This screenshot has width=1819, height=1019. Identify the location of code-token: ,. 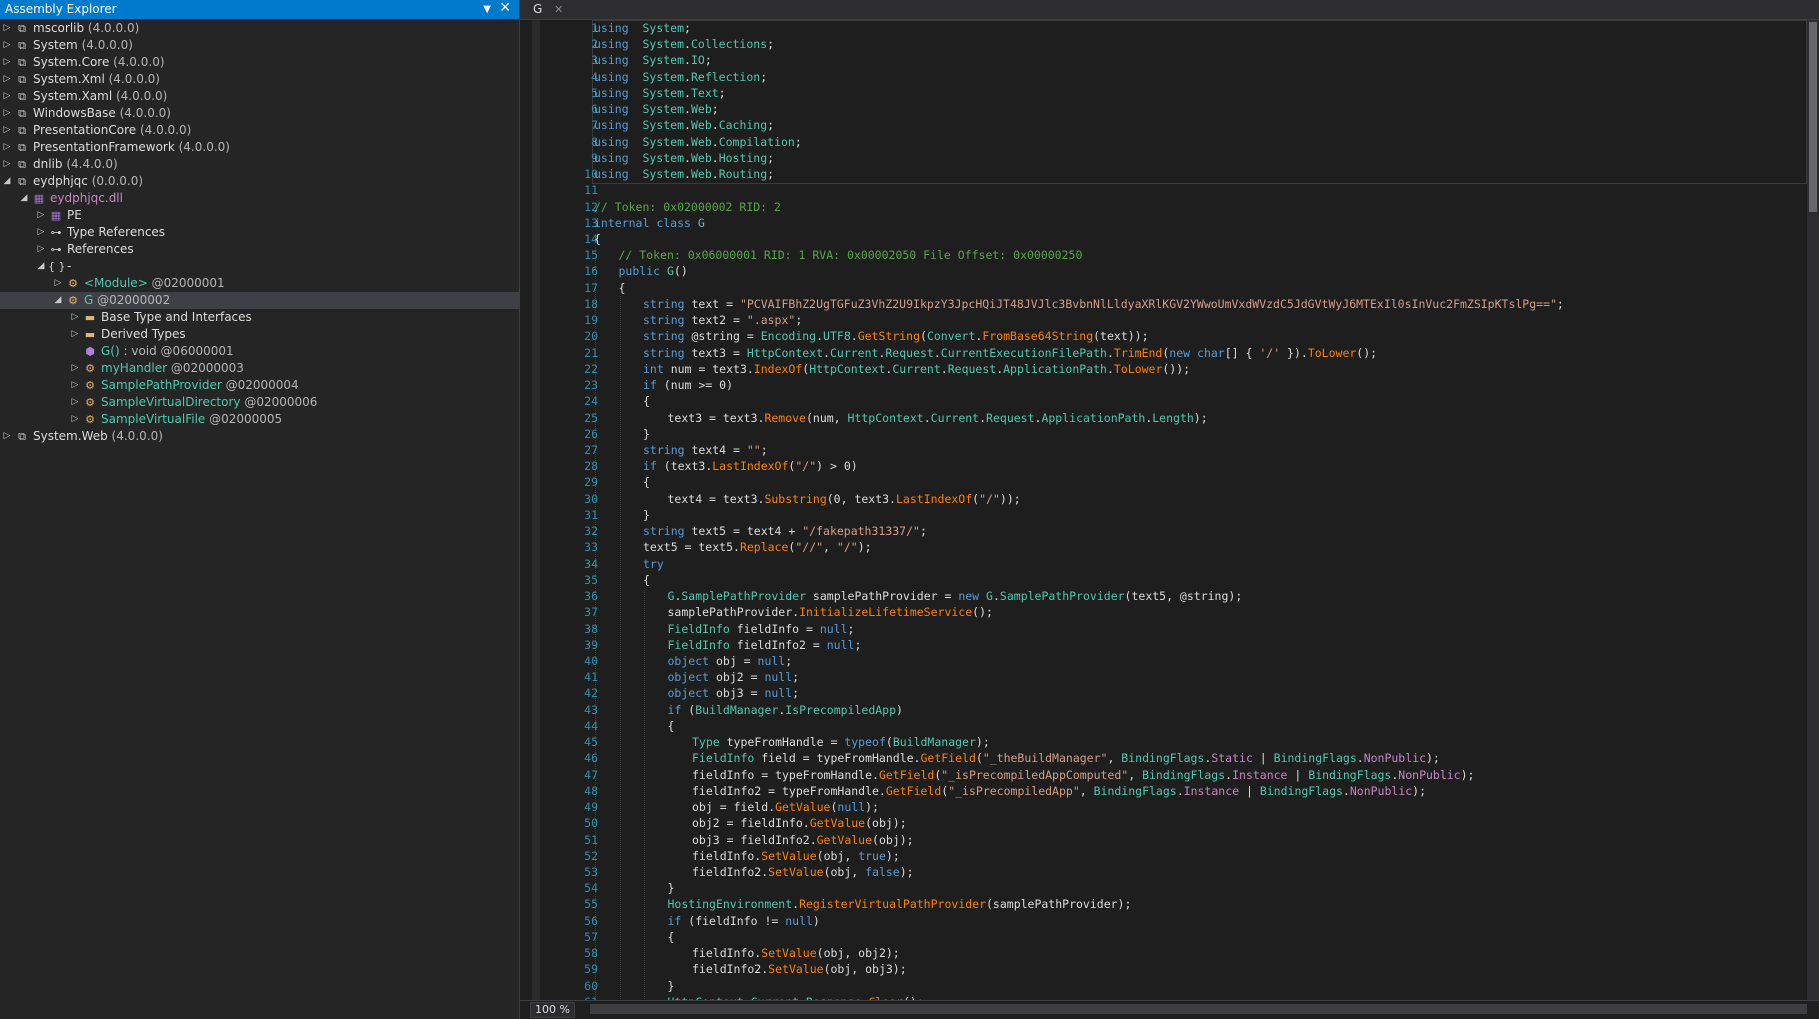
(1135, 774).